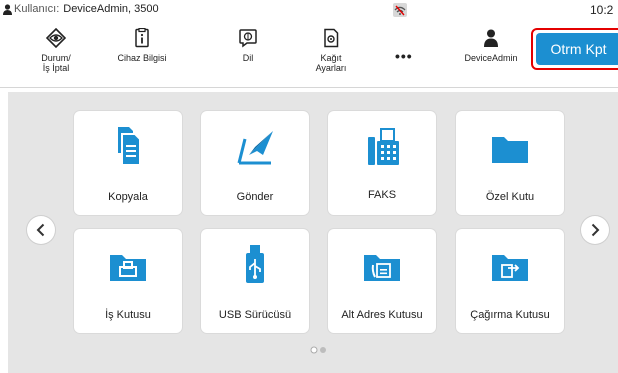 This screenshot has height=373, width=618. I want to click on next-page-button, so click(595, 230).